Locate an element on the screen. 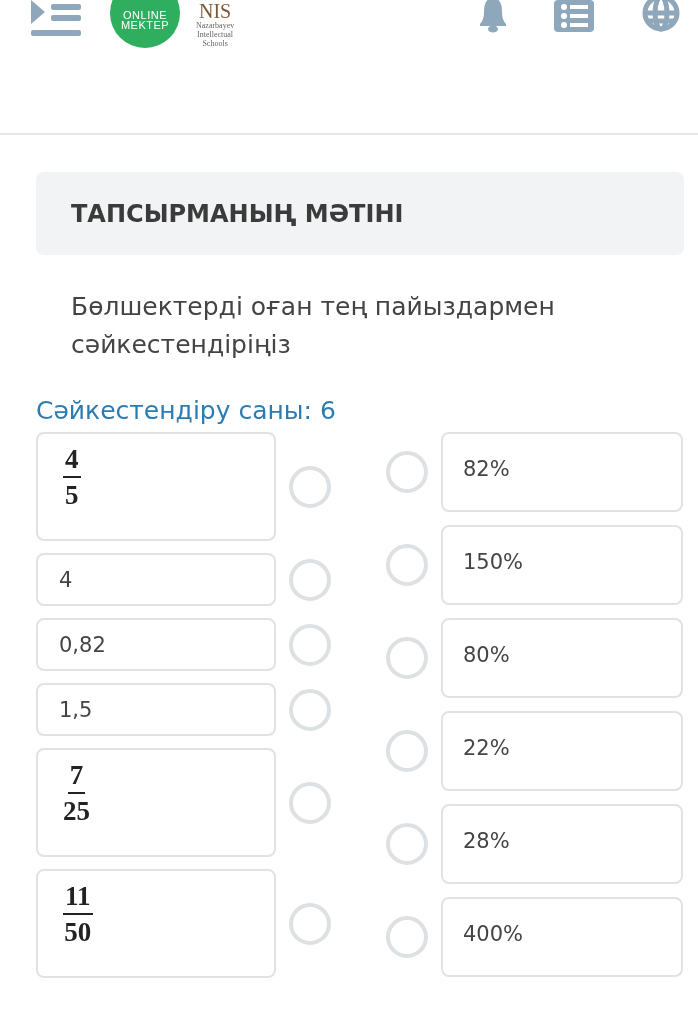 This screenshot has height=1036, width=698. match-item: 1,5 is located at coordinates (156, 709).